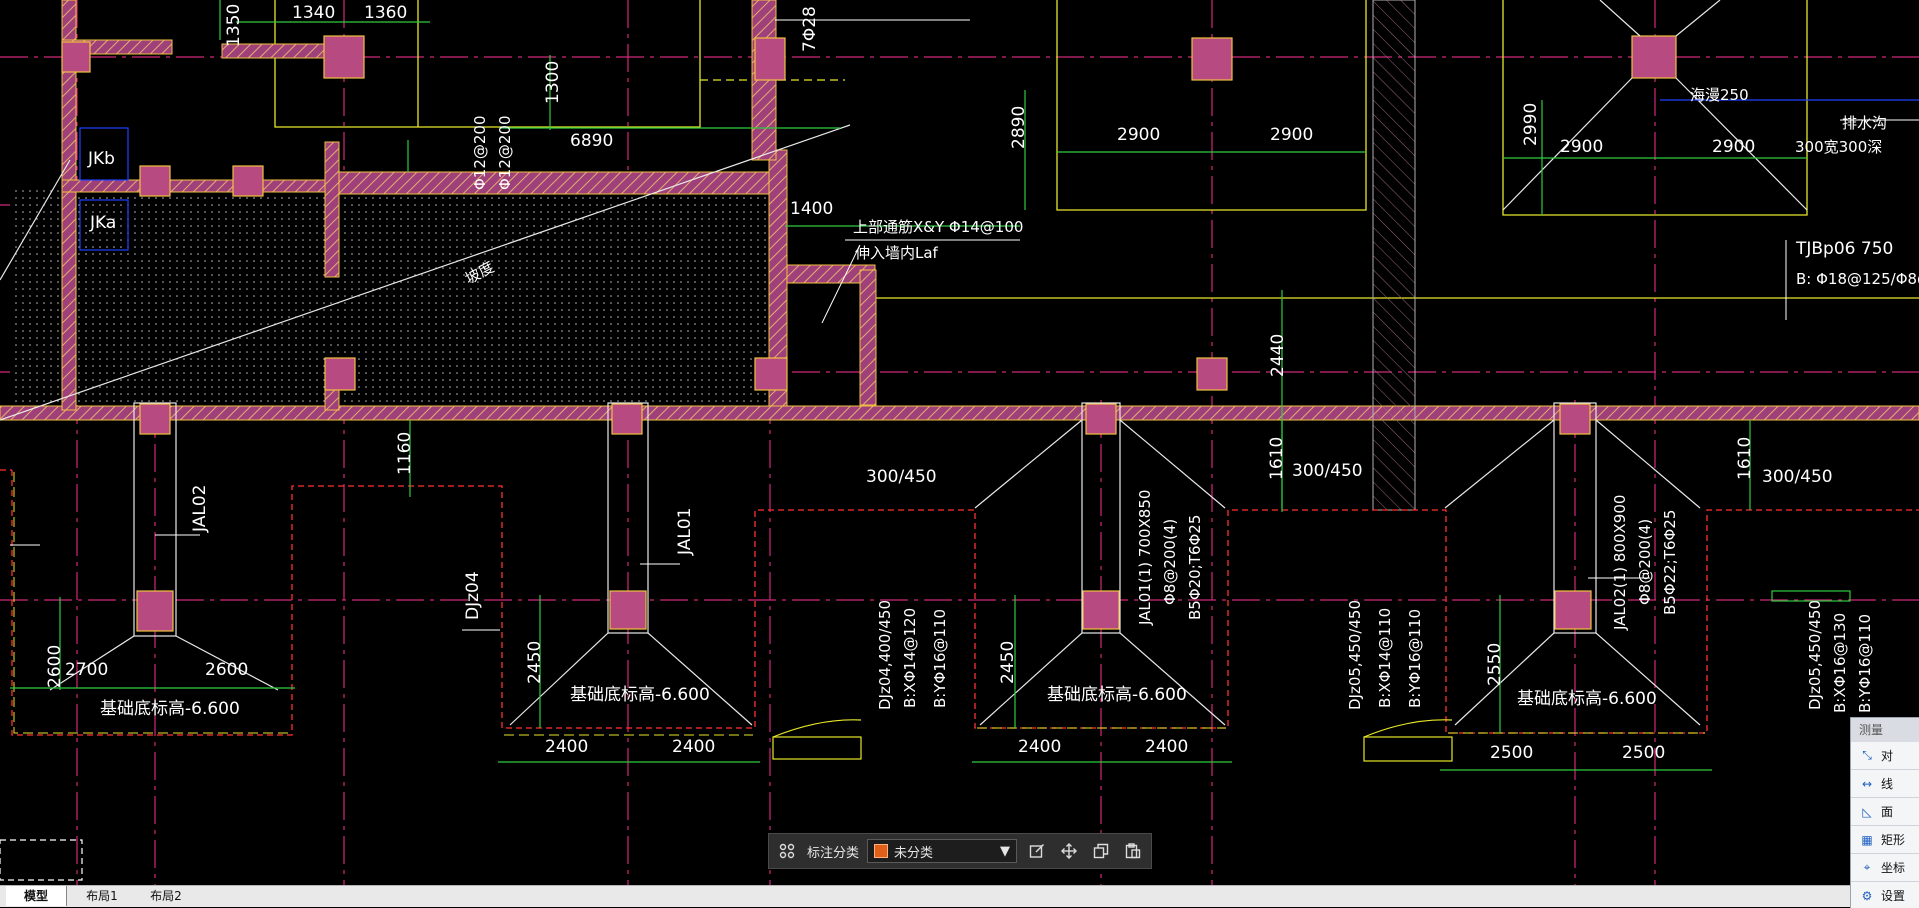 The image size is (1919, 908). I want to click on annotation-toolbar: 标注分类 未分类 ▼, so click(960, 851).